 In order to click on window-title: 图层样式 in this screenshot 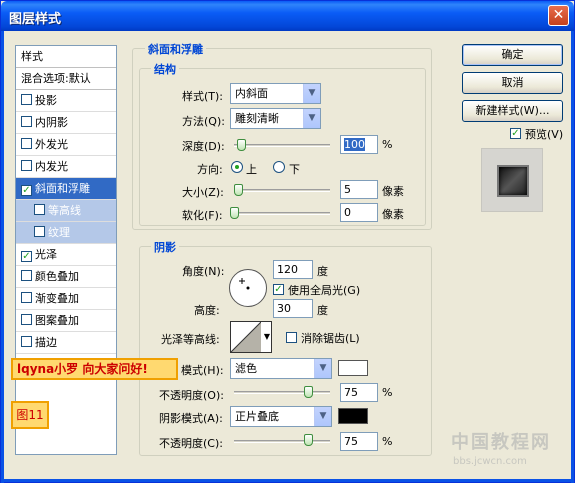, I will do `click(35, 19)`.